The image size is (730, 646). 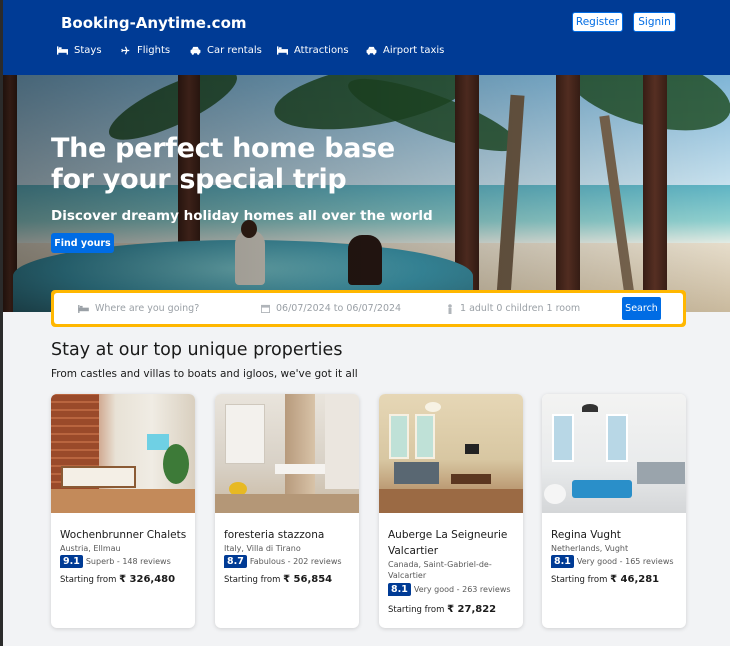 I want to click on brand-logo: Booking-Anytime.com, so click(x=154, y=23).